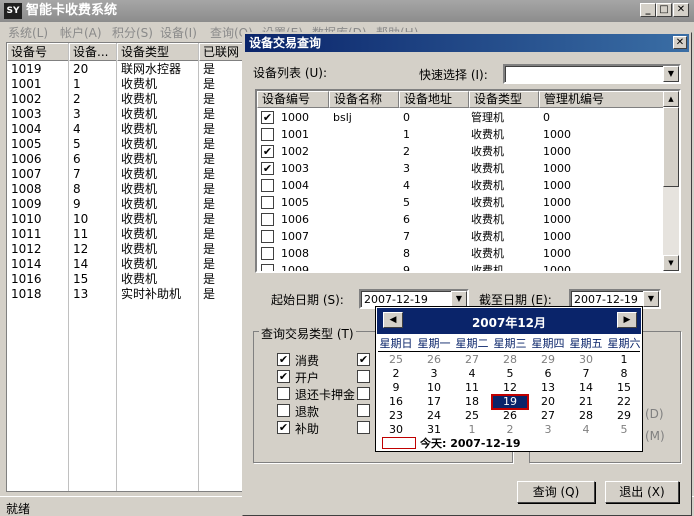 The height and width of the screenshot is (516, 694). I want to click on selected-day: 19, so click(510, 402).